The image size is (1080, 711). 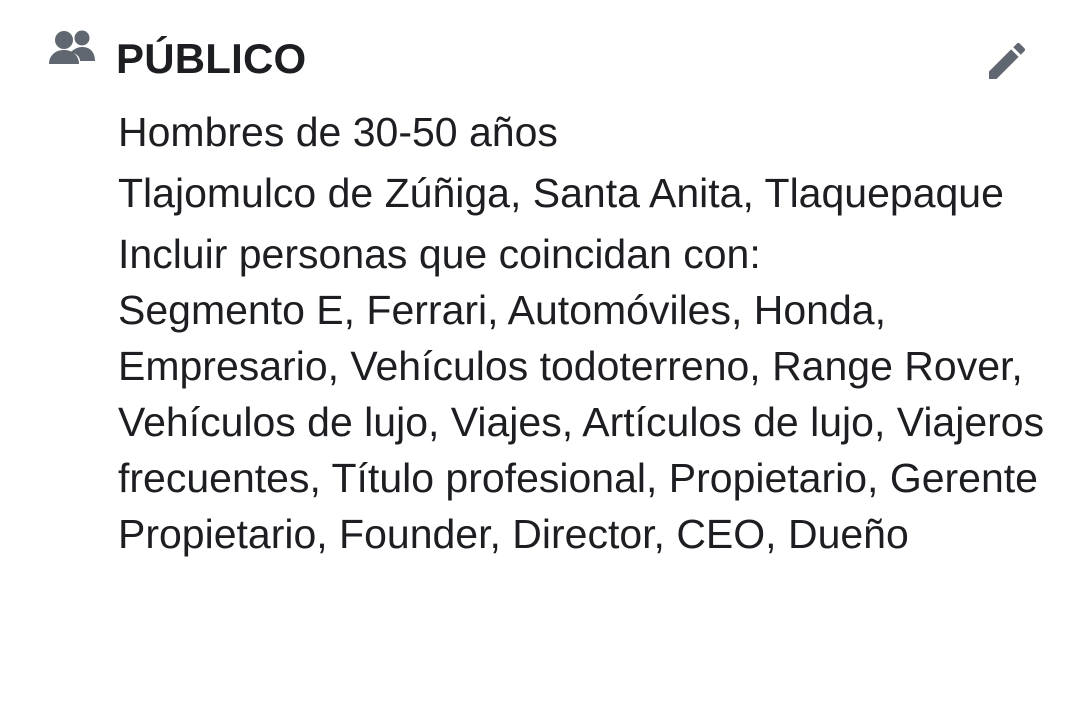 What do you see at coordinates (211, 58) in the screenshot?
I see `section-title: PÚBLICO` at bounding box center [211, 58].